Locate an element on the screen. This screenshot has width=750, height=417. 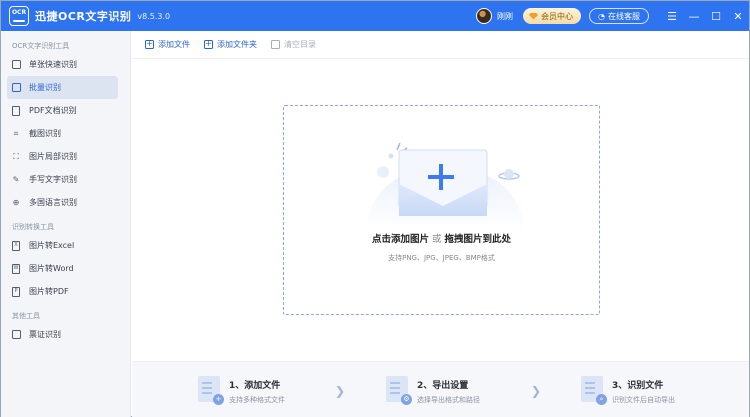
maximize-icon: ☐ is located at coordinates (716, 16).